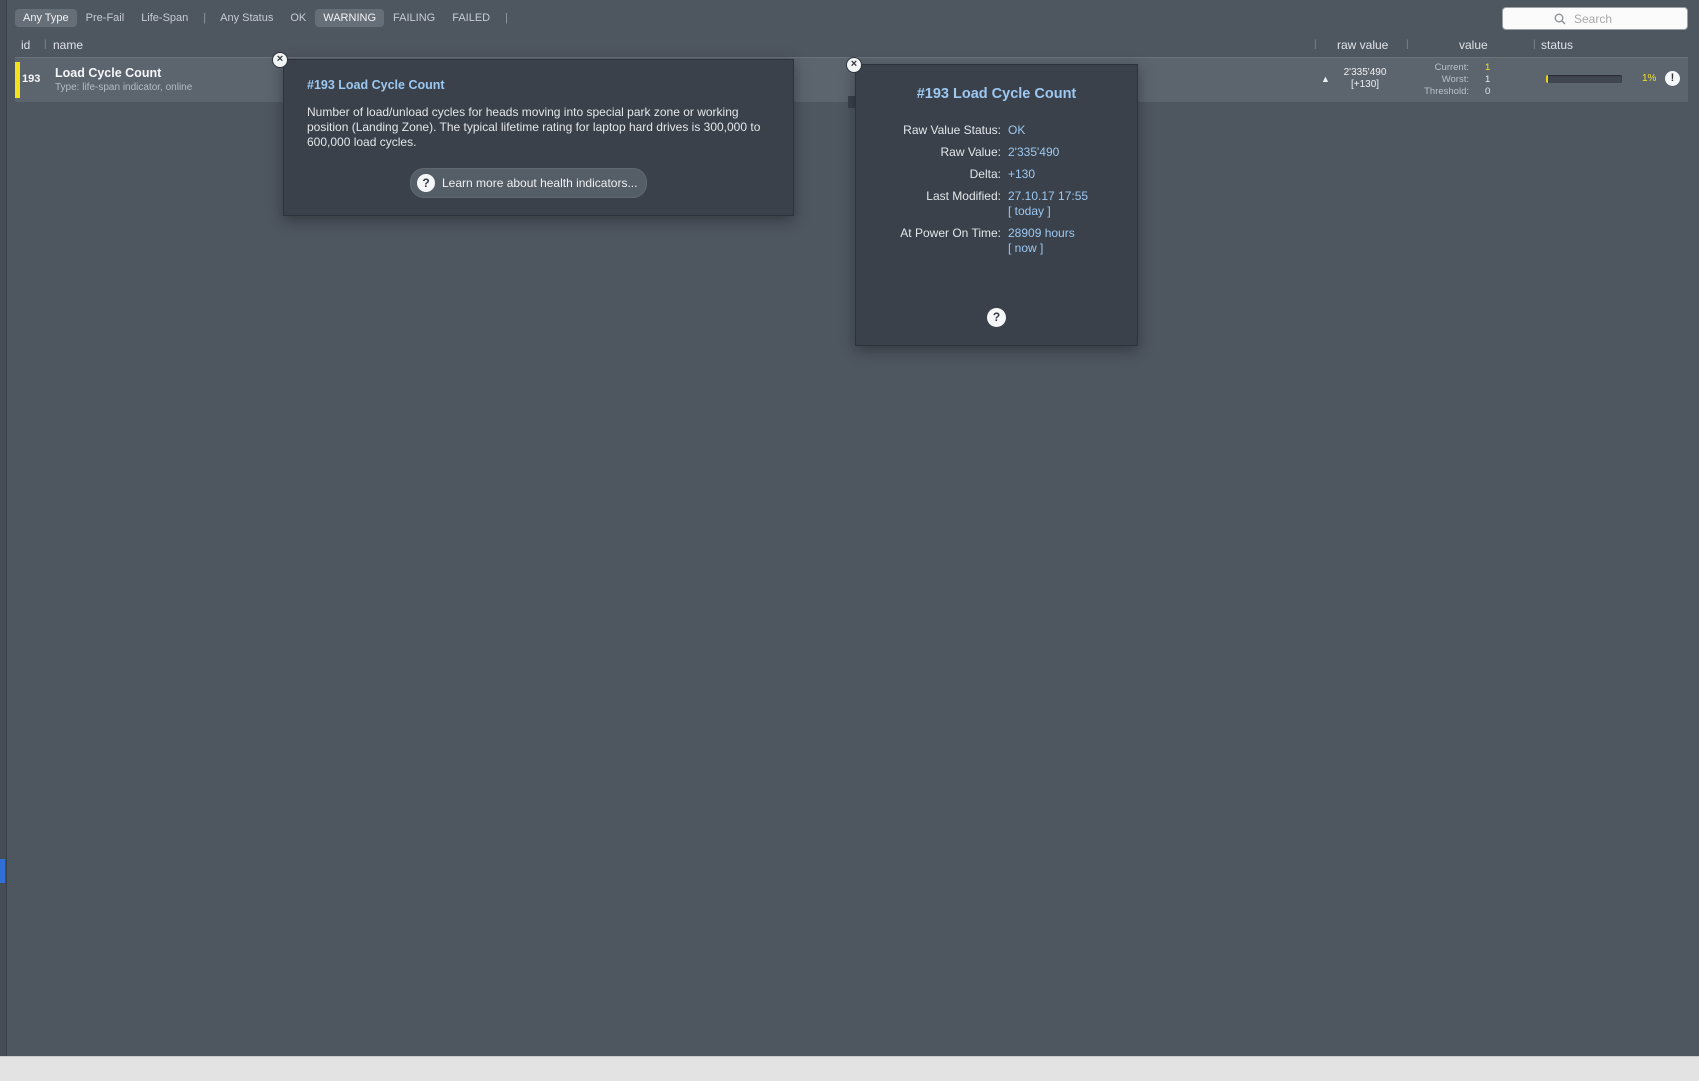 Image resolution: width=1699 pixels, height=1081 pixels. Describe the element at coordinates (414, 18) in the screenshot. I see `filter-failing: FAILING` at that location.